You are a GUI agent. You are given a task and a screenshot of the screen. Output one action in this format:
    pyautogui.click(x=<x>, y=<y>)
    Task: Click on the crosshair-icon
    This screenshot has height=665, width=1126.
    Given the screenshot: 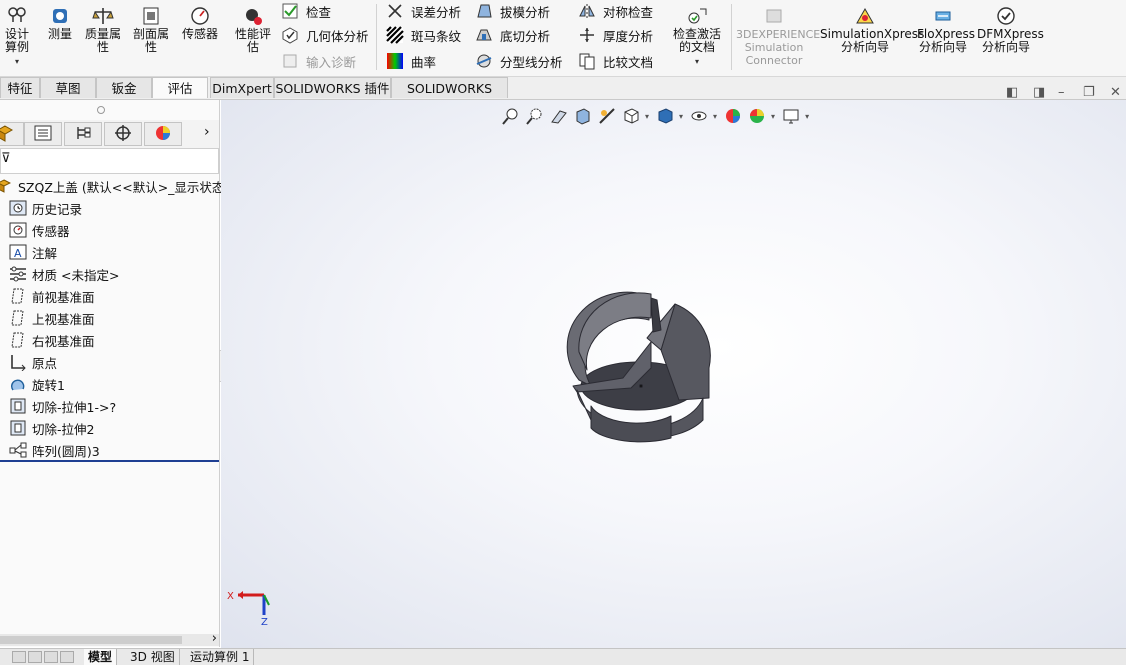 What is the action you would take?
    pyautogui.click(x=123, y=134)
    